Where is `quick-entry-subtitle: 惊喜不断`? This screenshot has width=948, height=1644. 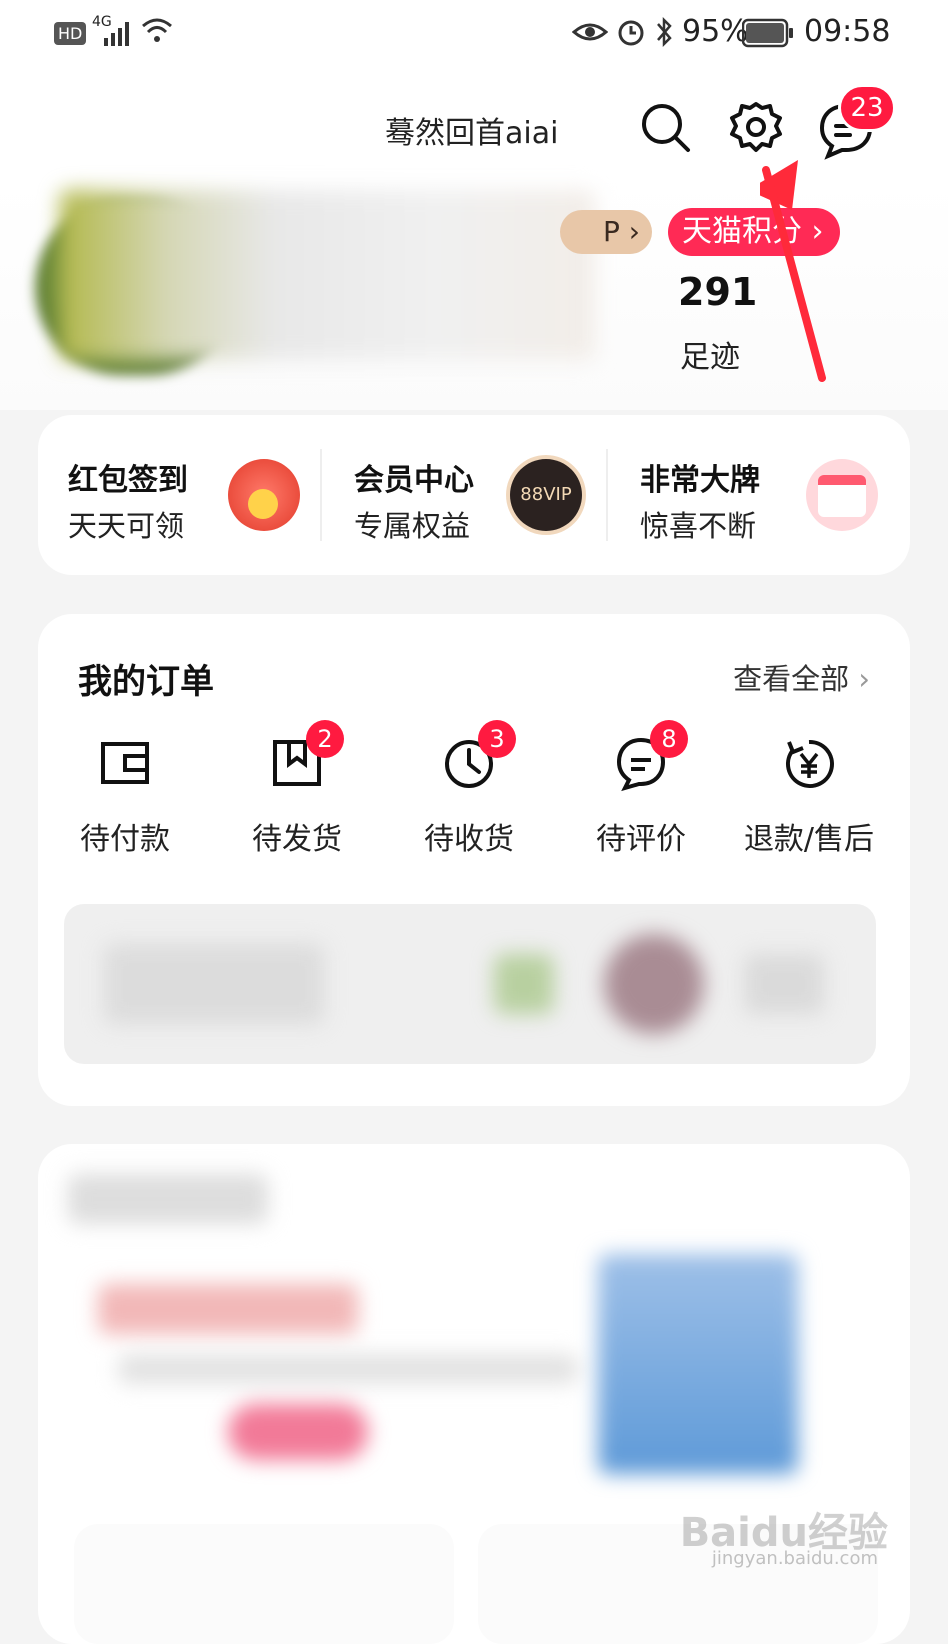 quick-entry-subtitle: 惊喜不断 is located at coordinates (698, 526).